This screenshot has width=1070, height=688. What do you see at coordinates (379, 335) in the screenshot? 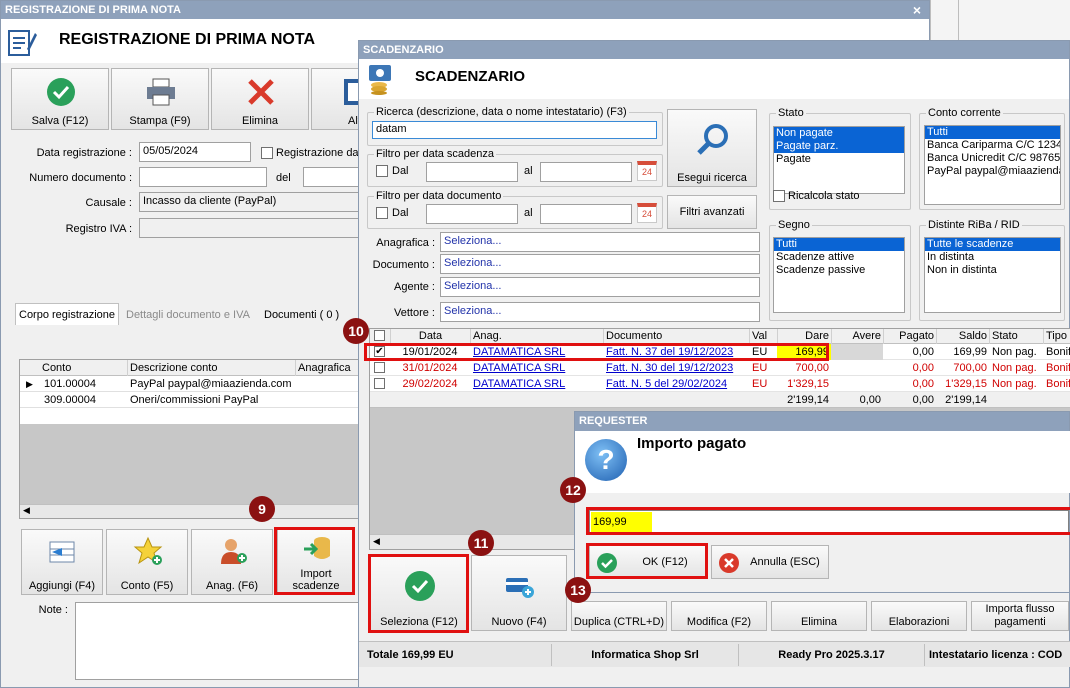
I see `select-all-checkbox` at bounding box center [379, 335].